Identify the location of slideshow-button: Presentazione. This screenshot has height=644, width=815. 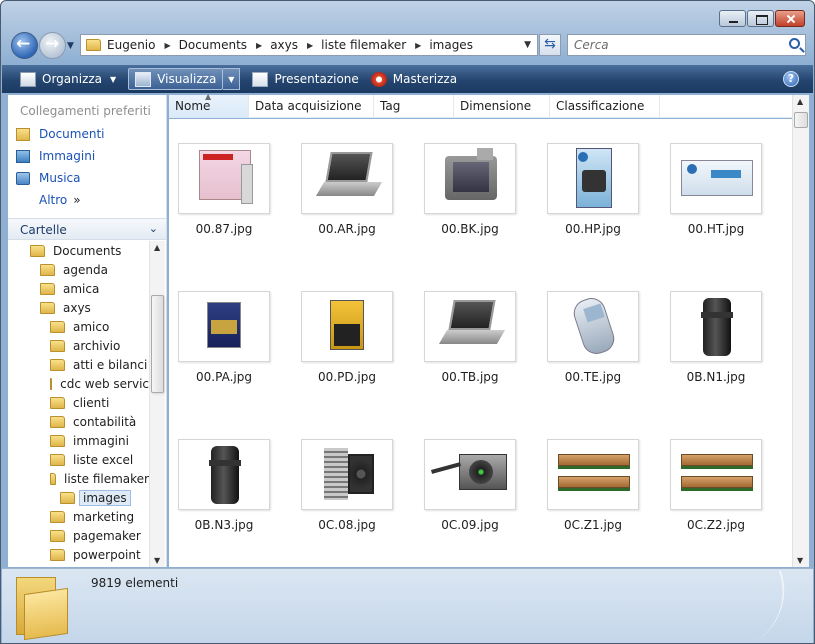
(305, 79).